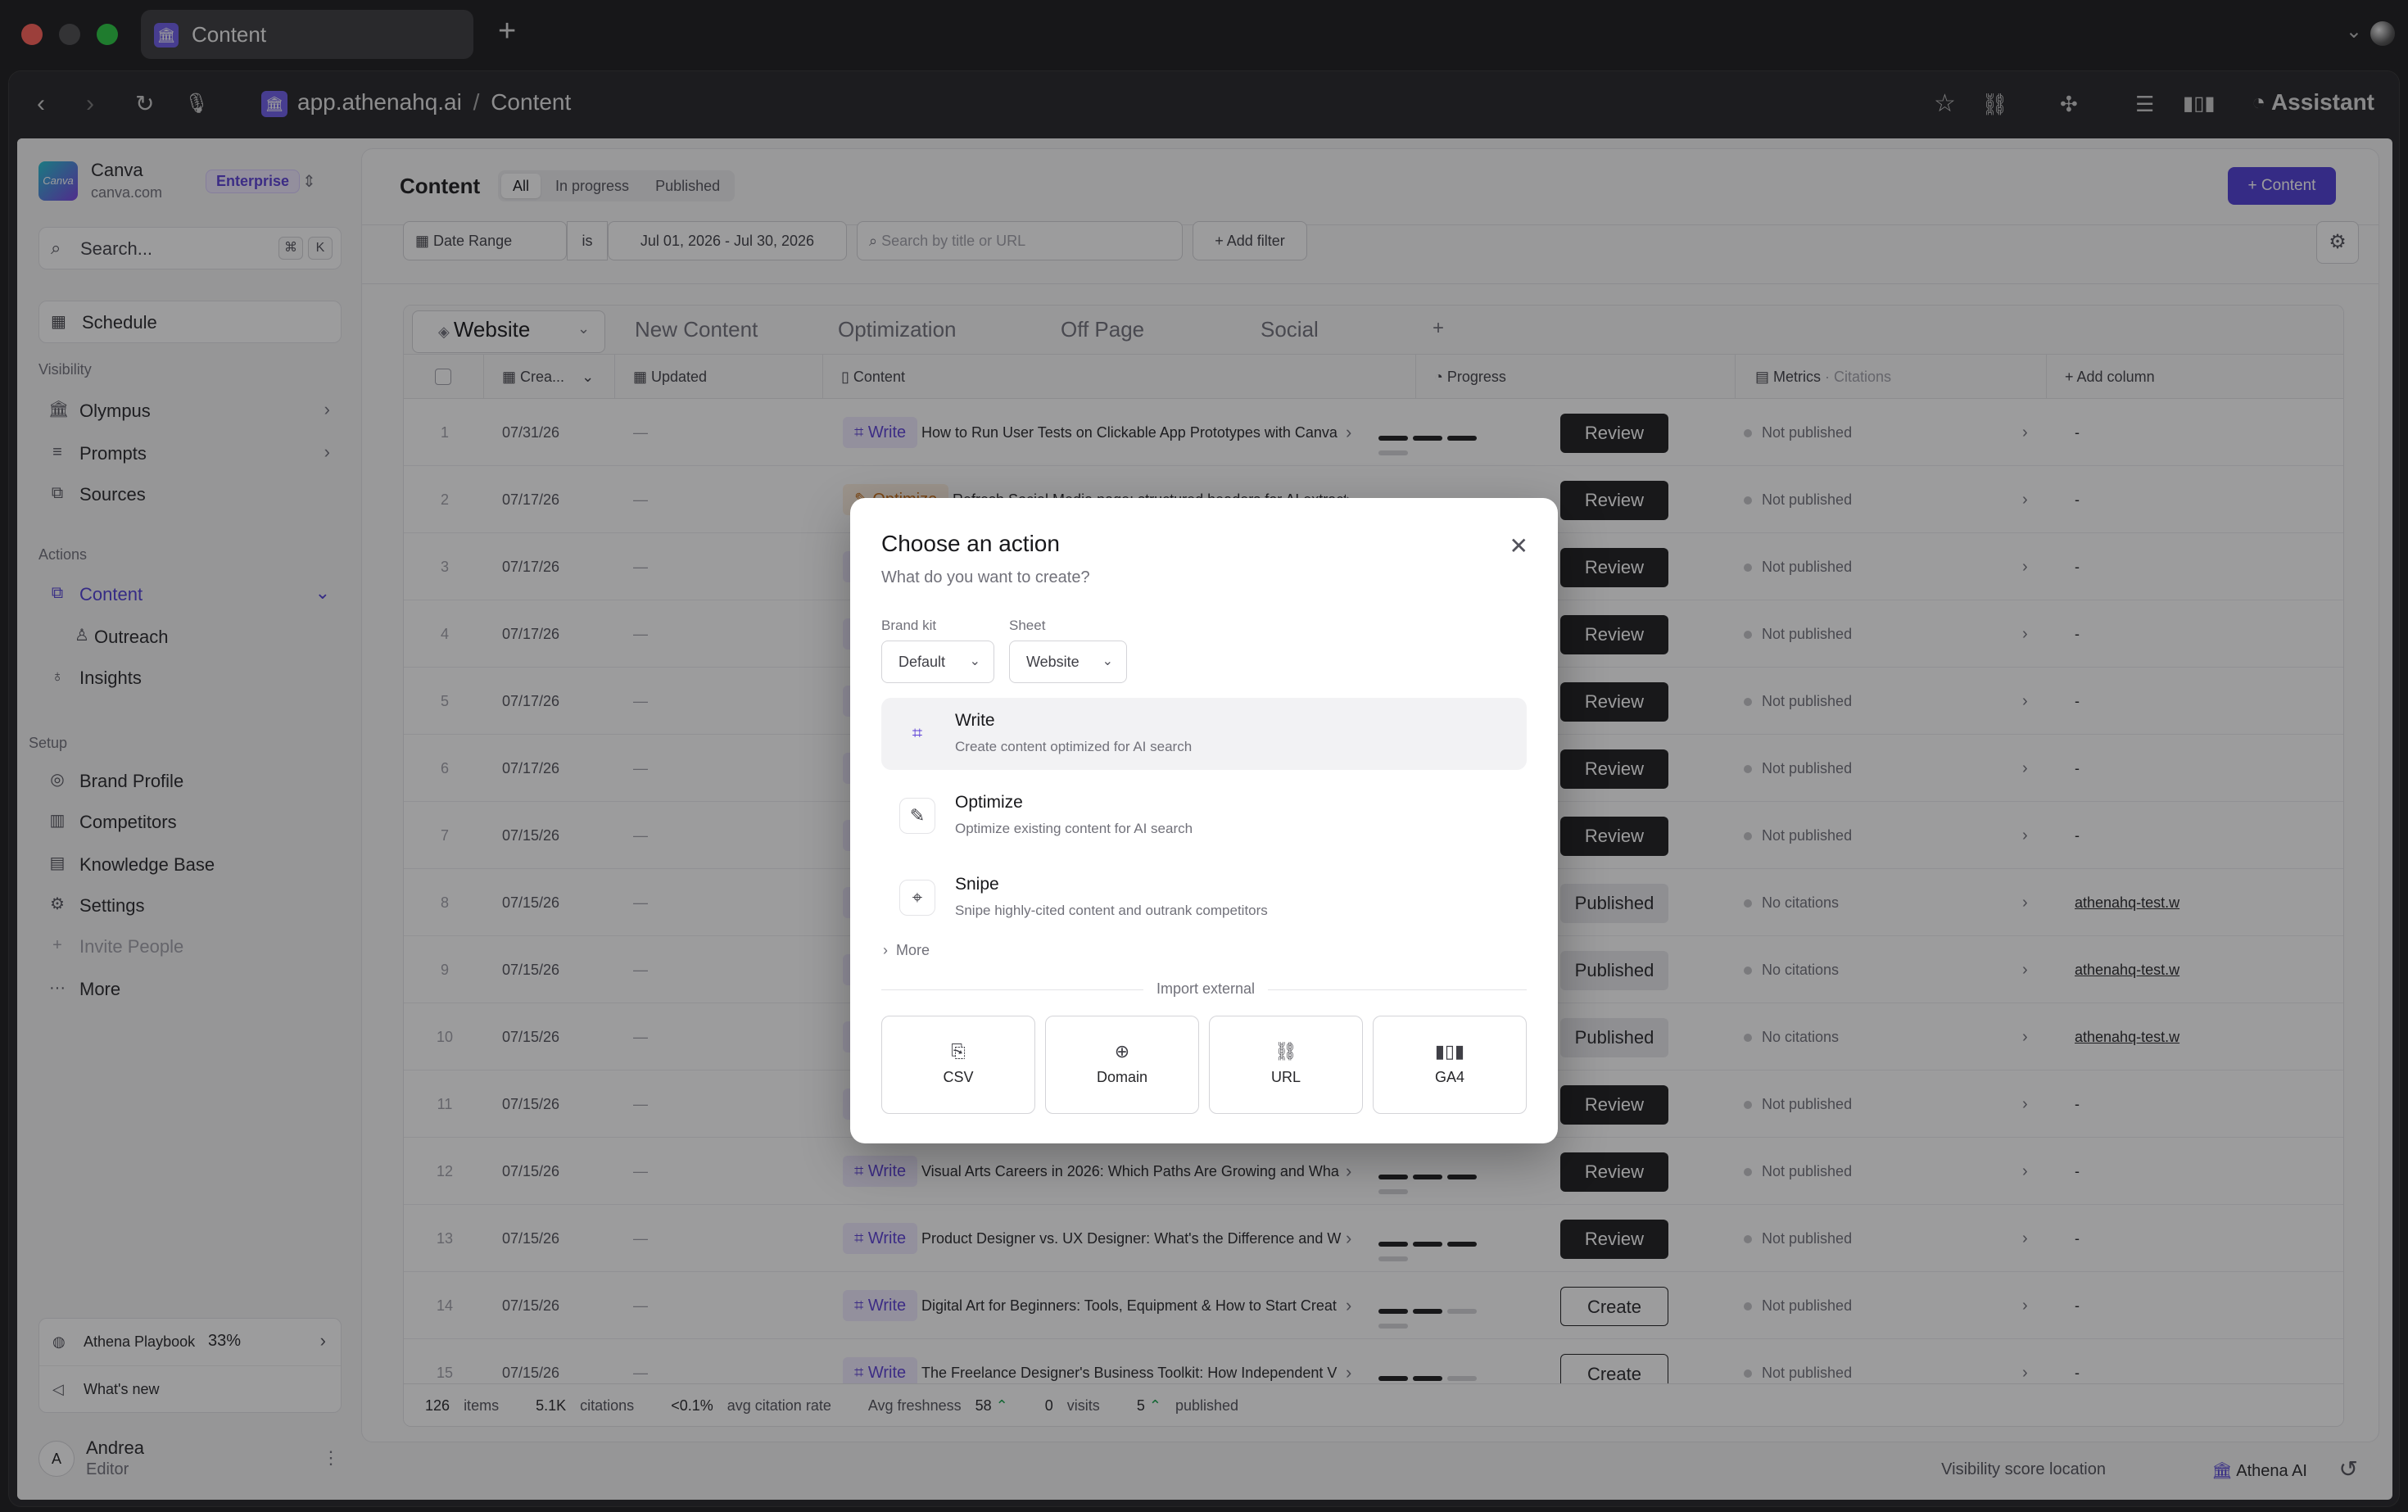 The image size is (2408, 1512). What do you see at coordinates (913, 950) in the screenshot?
I see `more-label: More` at bounding box center [913, 950].